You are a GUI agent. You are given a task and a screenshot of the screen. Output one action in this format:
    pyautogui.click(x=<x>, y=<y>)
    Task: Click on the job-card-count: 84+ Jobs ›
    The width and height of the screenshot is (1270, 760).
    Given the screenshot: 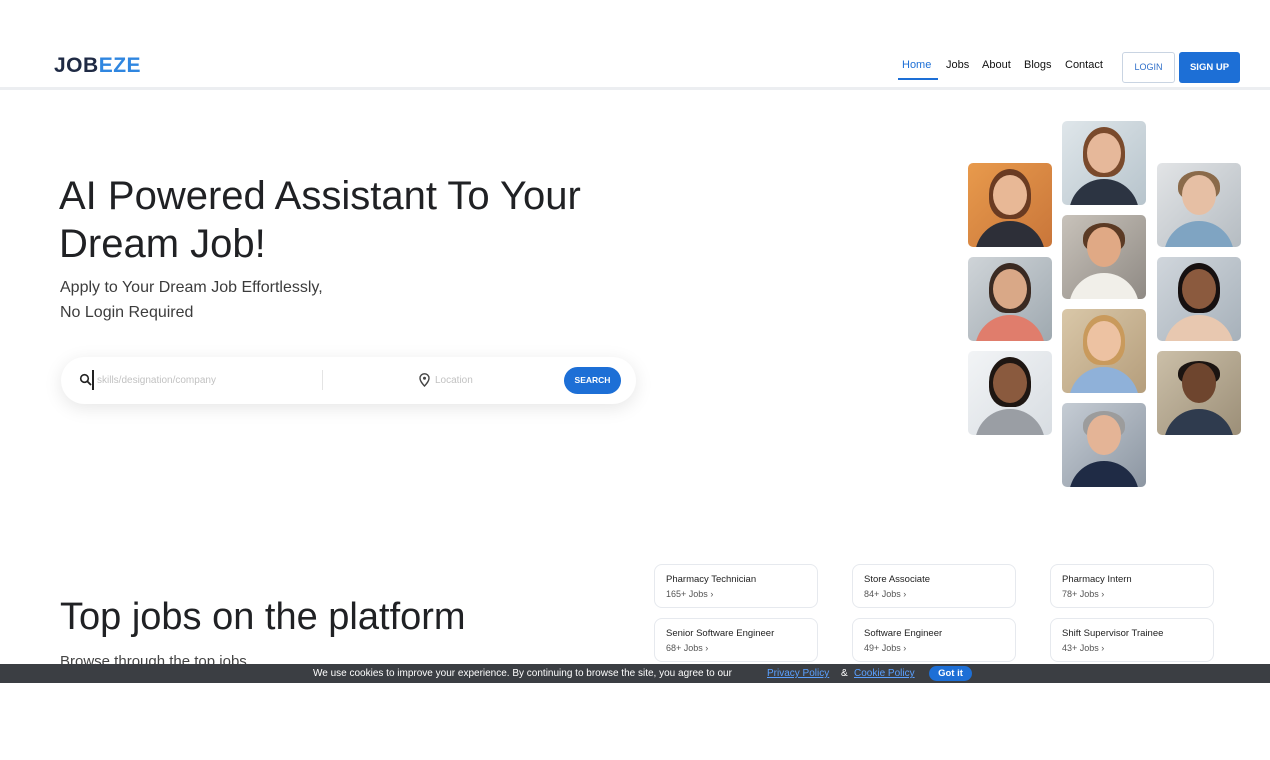 What is the action you would take?
    pyautogui.click(x=885, y=594)
    